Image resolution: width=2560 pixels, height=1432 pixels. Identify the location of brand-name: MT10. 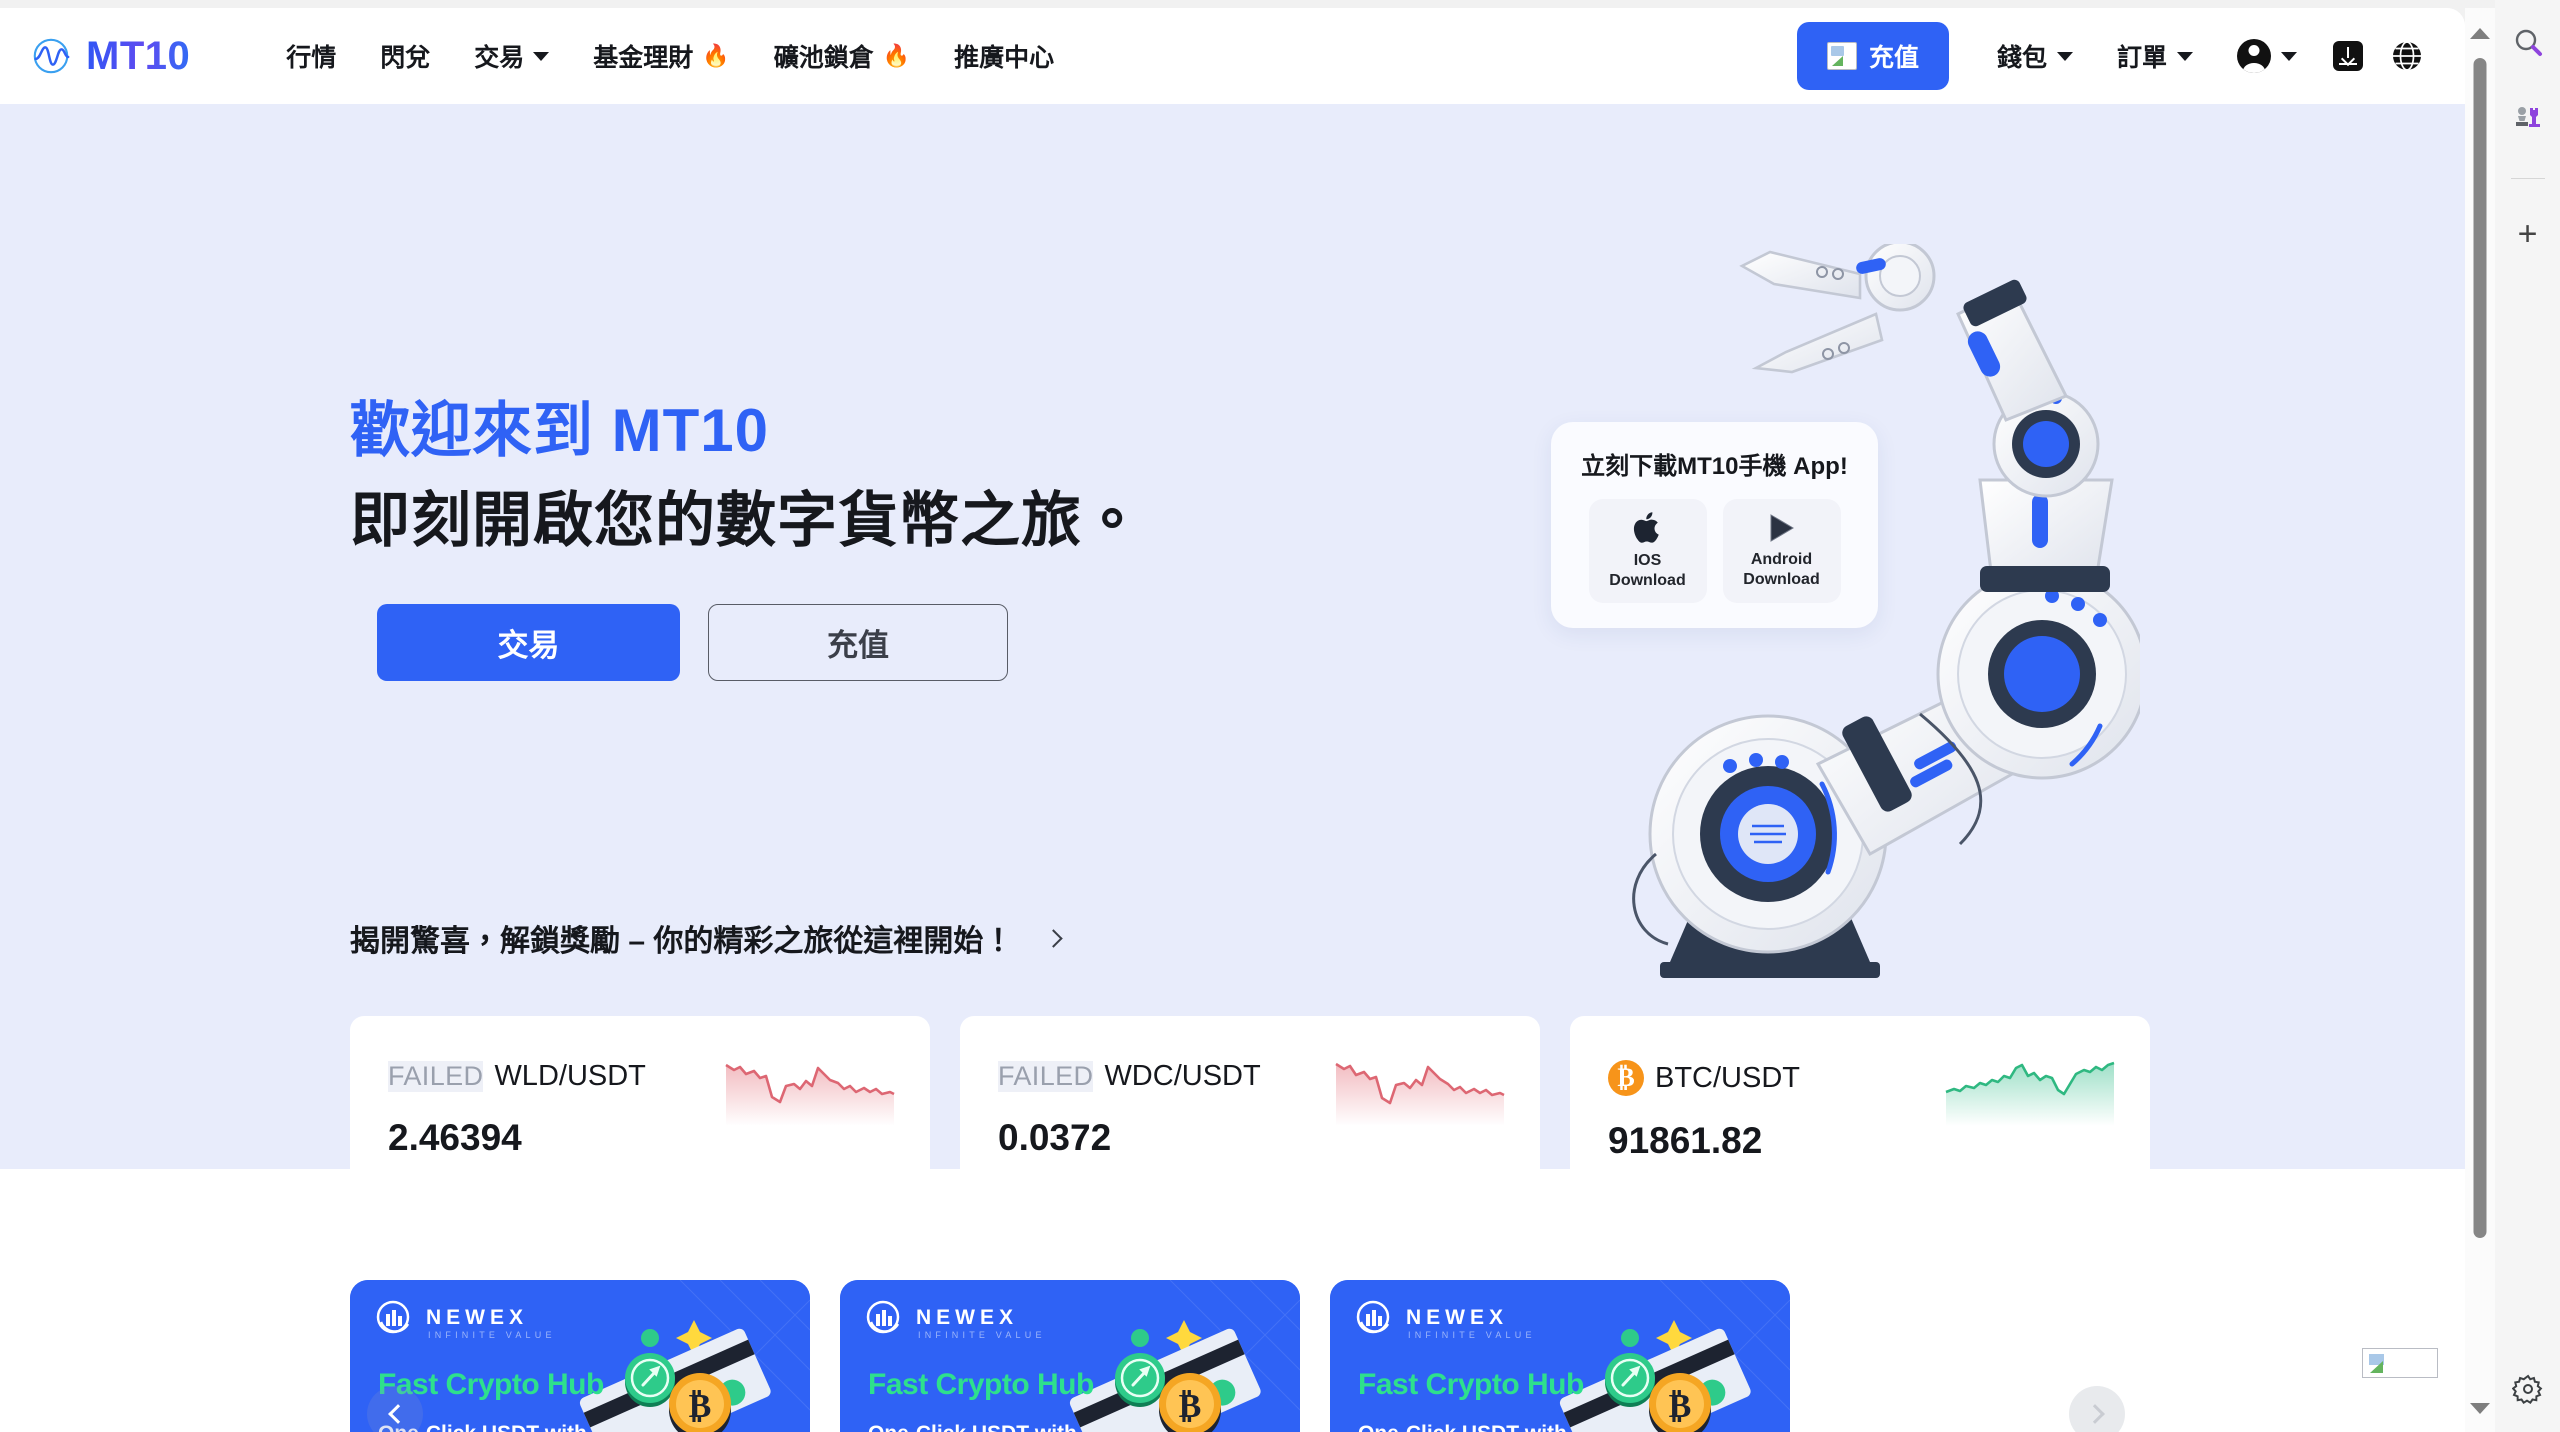
(138, 55).